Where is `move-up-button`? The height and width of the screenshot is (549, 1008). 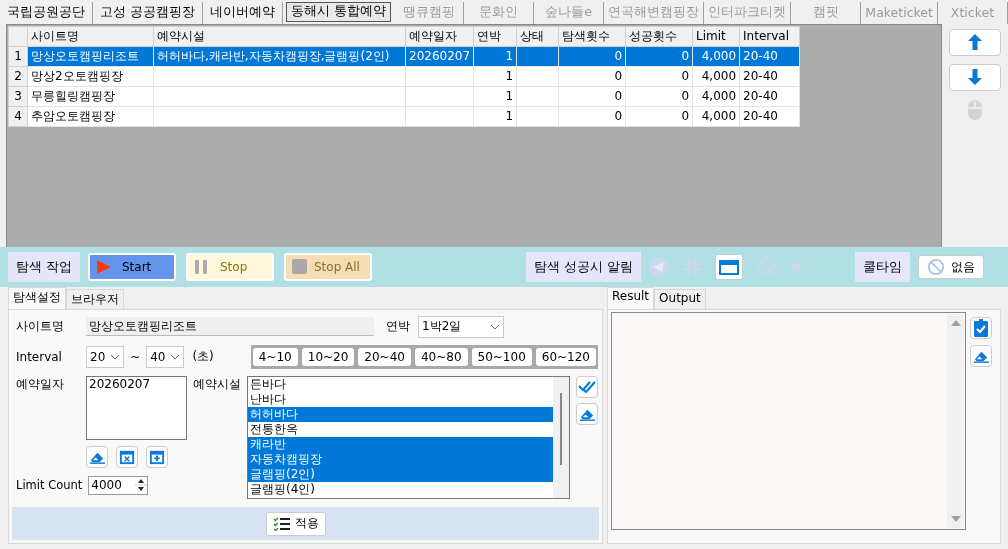 move-up-button is located at coordinates (975, 42).